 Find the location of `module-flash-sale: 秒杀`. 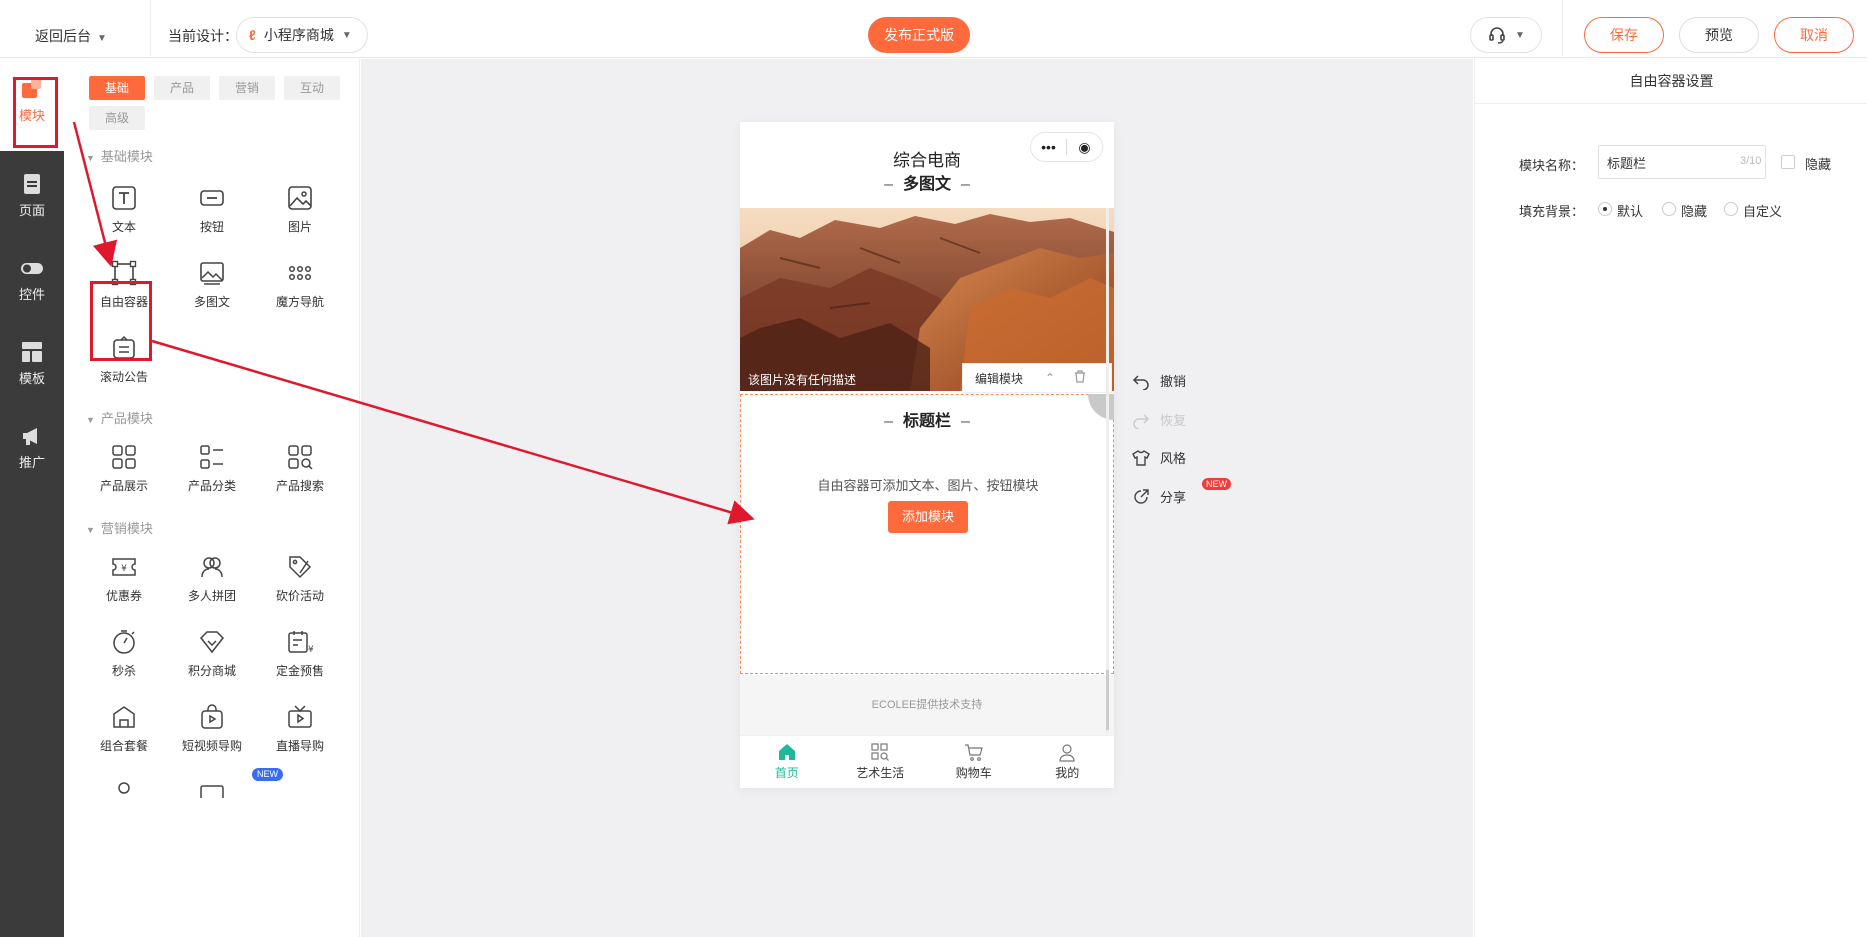

module-flash-sale: 秒杀 is located at coordinates (124, 653).